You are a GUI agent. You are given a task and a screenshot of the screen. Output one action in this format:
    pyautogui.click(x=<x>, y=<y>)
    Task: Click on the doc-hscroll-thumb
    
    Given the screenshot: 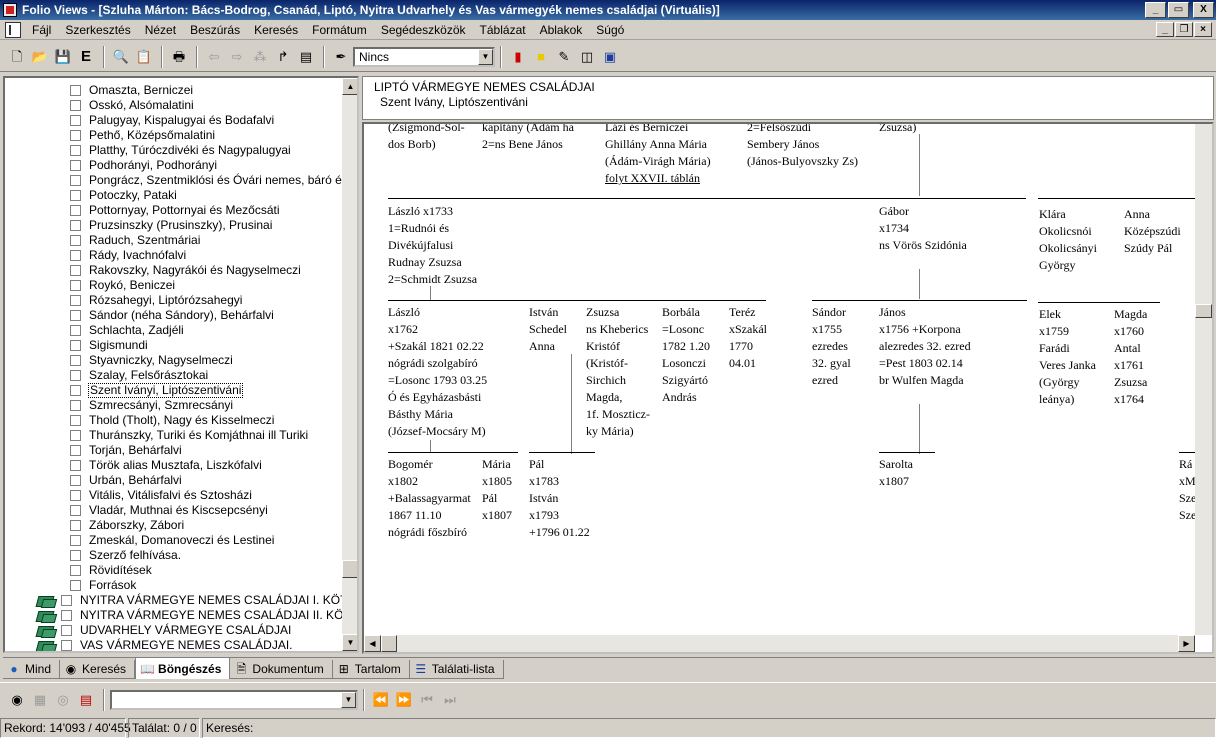 What is the action you would take?
    pyautogui.click(x=389, y=643)
    